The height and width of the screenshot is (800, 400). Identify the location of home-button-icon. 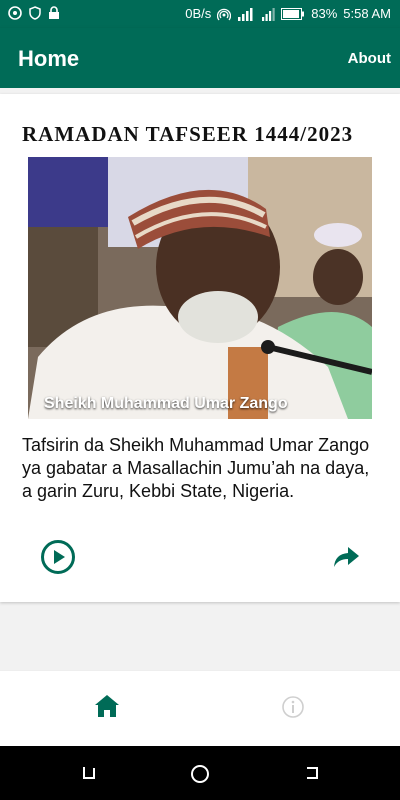
(200, 774).